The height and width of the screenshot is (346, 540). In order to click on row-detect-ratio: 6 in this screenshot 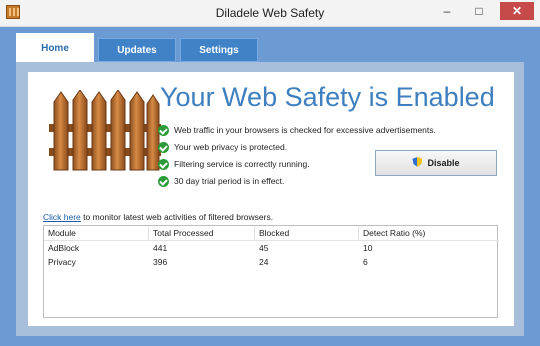, I will do `click(365, 262)`.